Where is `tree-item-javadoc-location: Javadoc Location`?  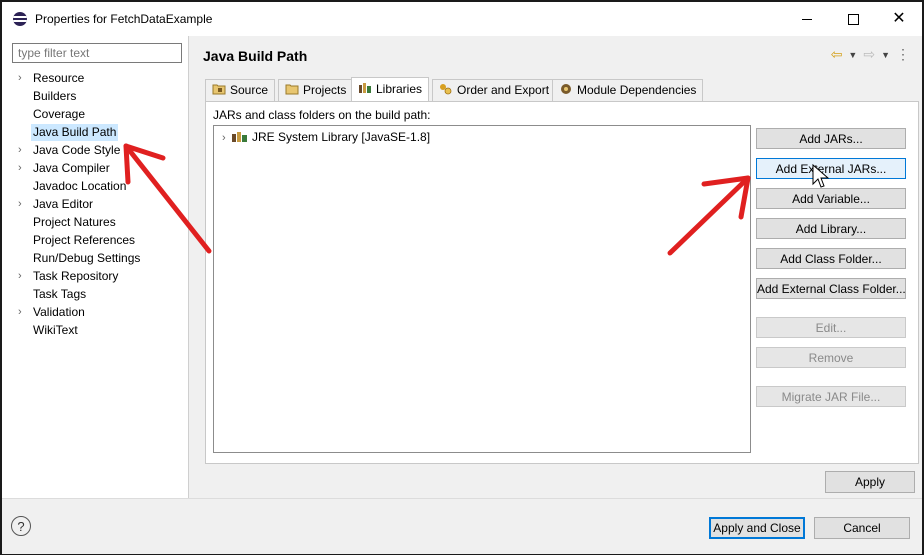 tree-item-javadoc-location: Javadoc Location is located at coordinates (79, 186).